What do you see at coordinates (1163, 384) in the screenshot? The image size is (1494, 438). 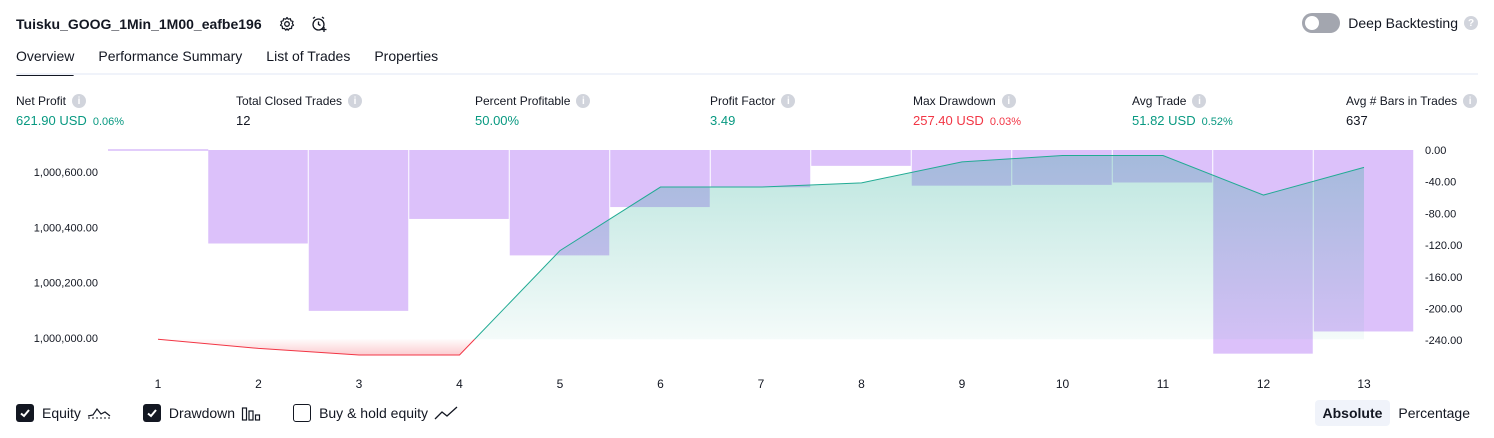 I see `x-axis-tick: 11` at bounding box center [1163, 384].